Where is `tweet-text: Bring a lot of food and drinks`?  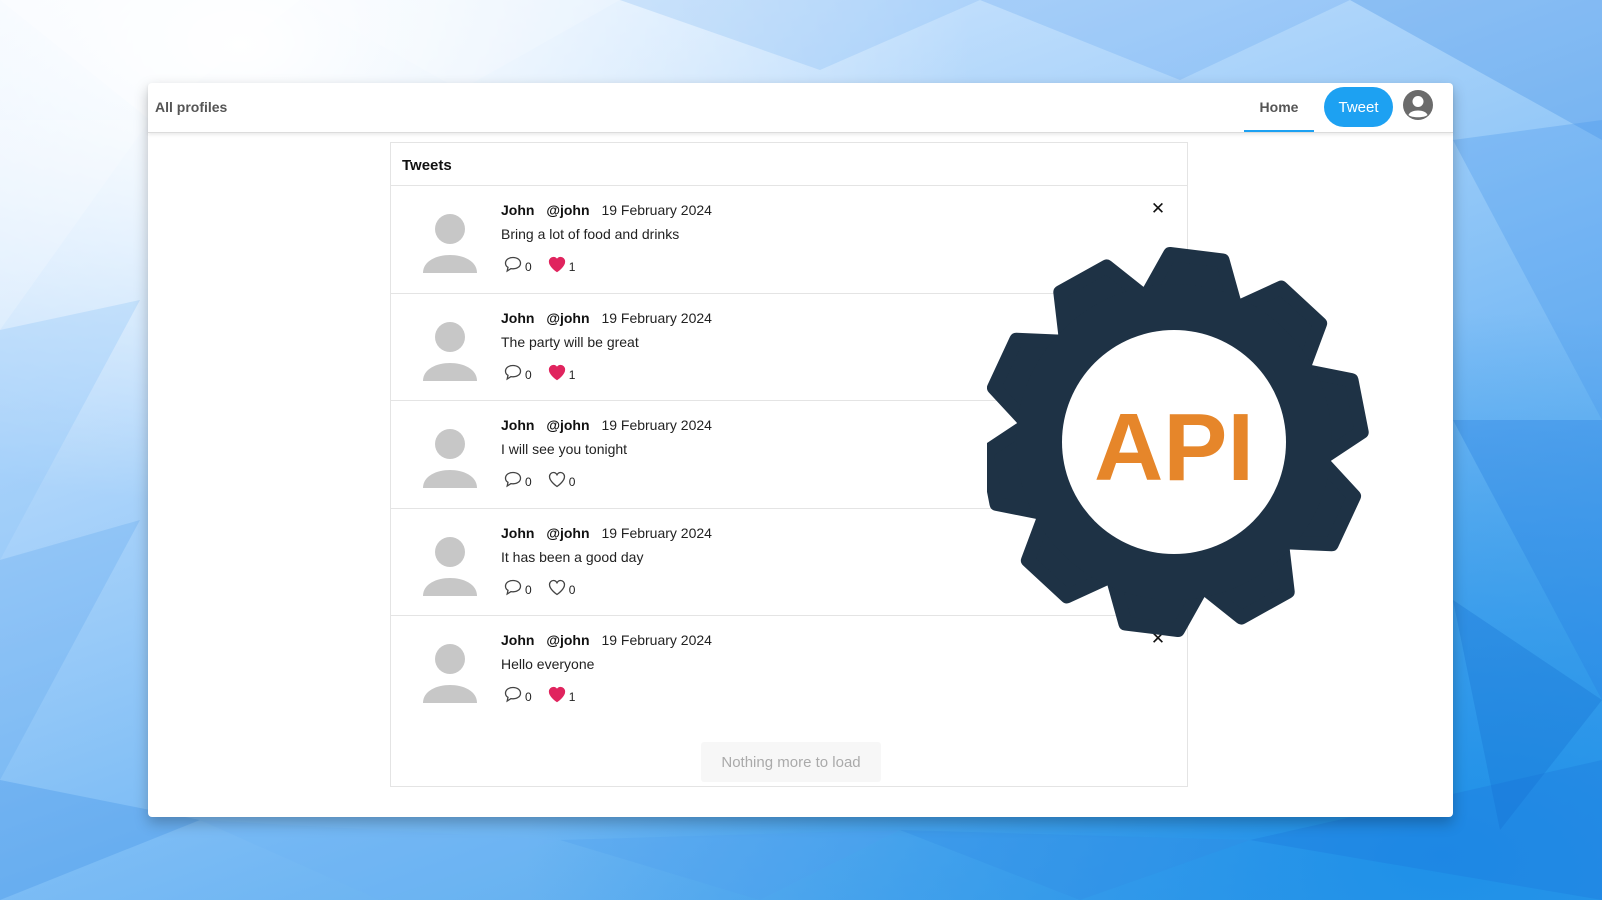
tweet-text: Bring a lot of food and drinks is located at coordinates (590, 234).